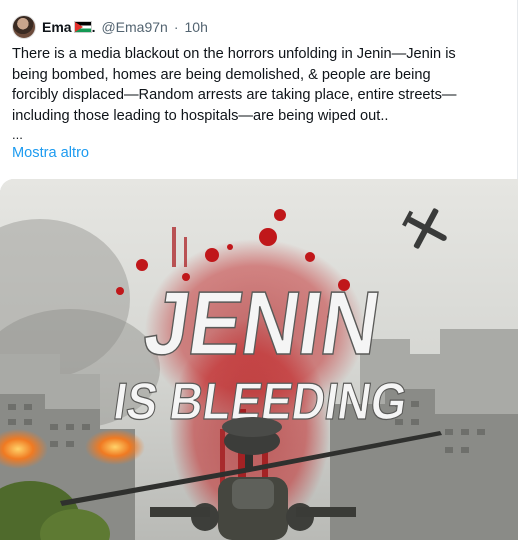 This screenshot has height=540, width=518. I want to click on display-name-suffix: ., so click(93, 27).